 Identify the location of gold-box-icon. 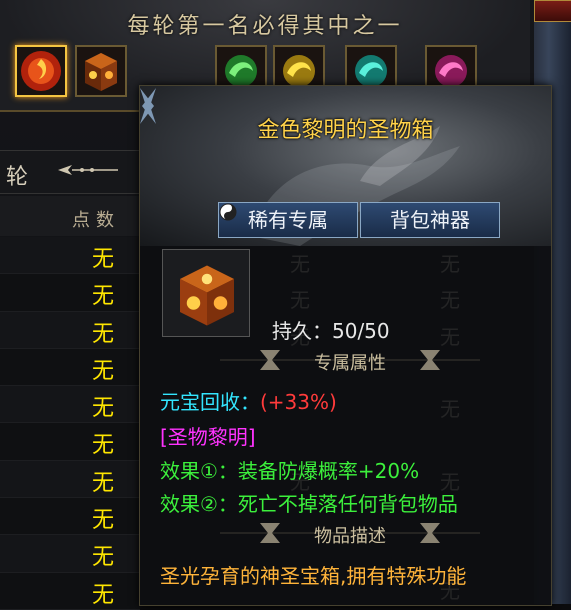
(101, 71).